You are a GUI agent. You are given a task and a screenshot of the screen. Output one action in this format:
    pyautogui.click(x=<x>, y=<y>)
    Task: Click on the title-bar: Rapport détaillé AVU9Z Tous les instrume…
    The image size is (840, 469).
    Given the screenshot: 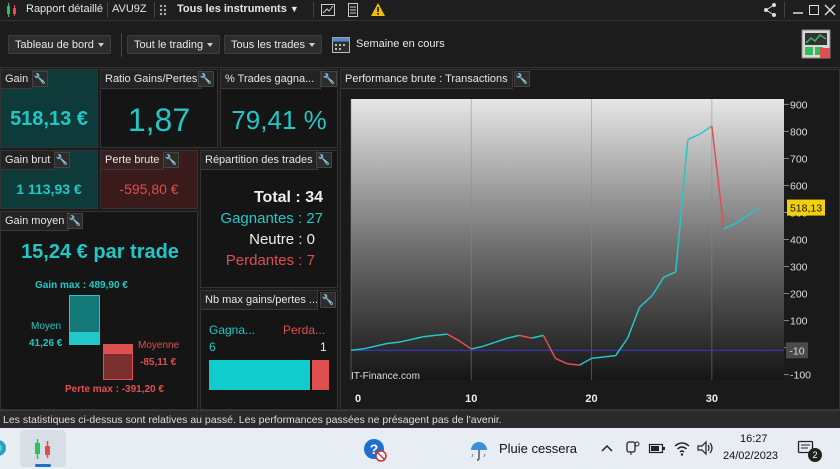 What is the action you would take?
    pyautogui.click(x=420, y=10)
    